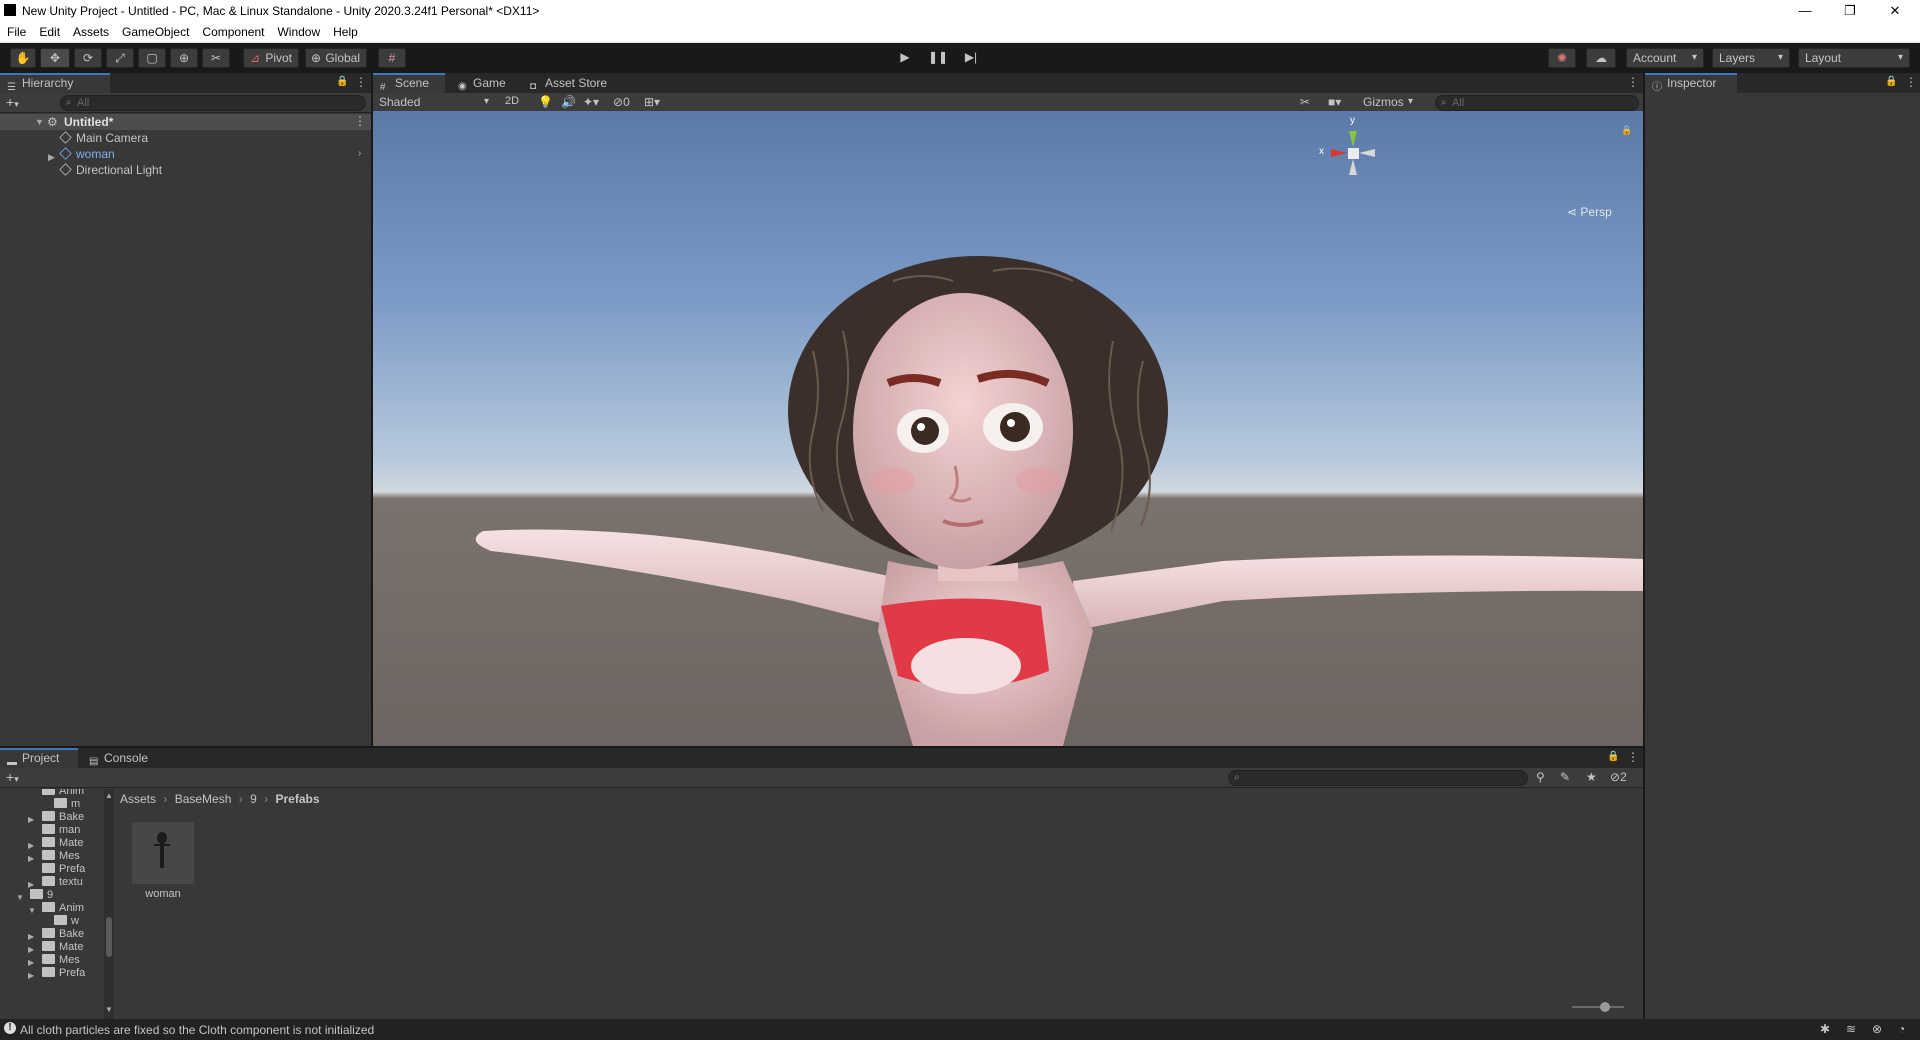  What do you see at coordinates (1618, 777) in the screenshot?
I see `hidden-packages-toggle: ⊘2` at bounding box center [1618, 777].